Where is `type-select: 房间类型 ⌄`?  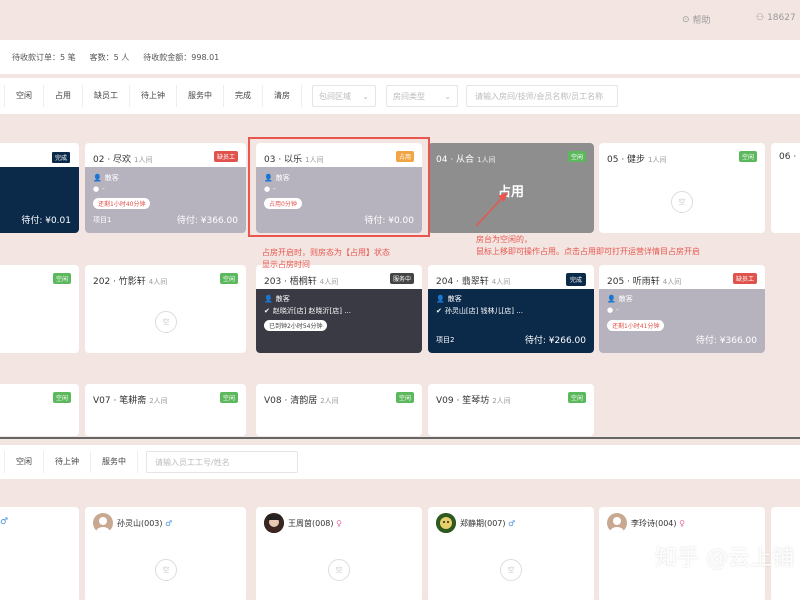 type-select: 房间类型 ⌄ is located at coordinates (422, 96).